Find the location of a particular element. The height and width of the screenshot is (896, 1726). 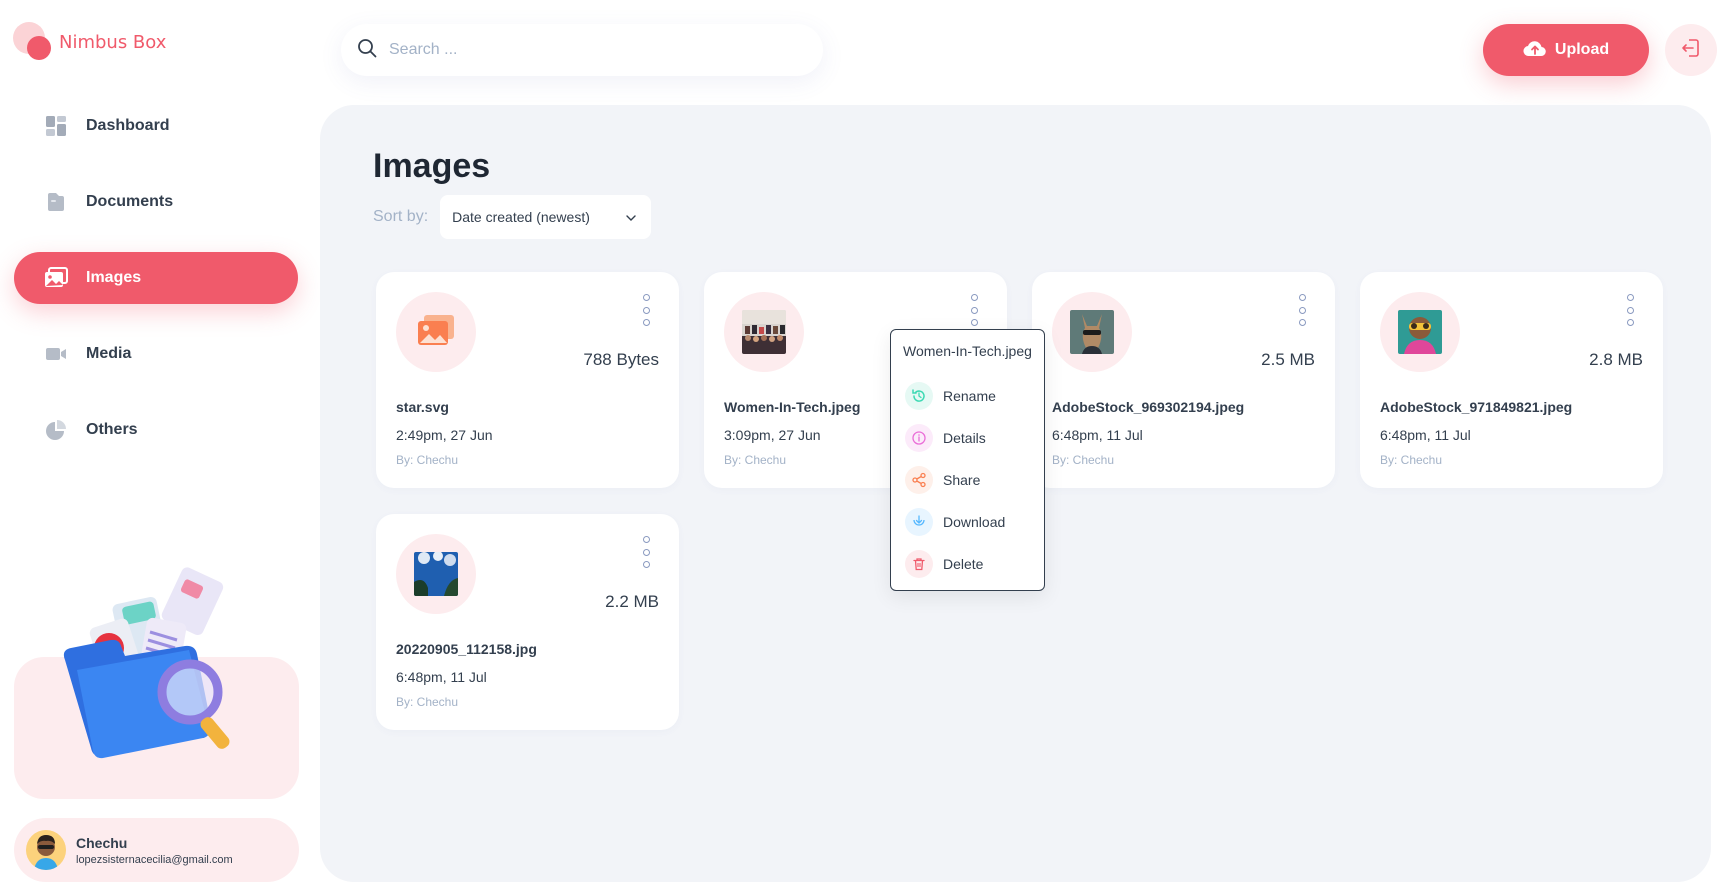

sidebar-item-media: Media is located at coordinates (156, 354).